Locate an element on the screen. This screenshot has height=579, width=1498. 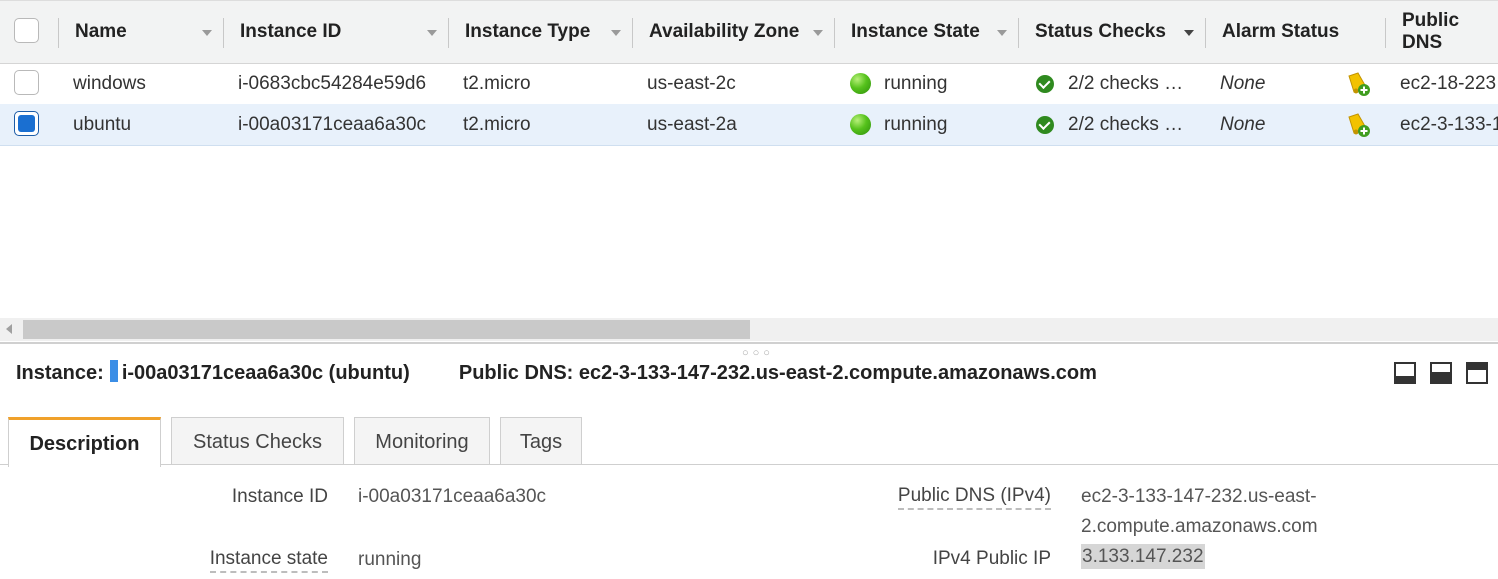
instance-value: i-00a03171ceaa6a30c (ubuntu) is located at coordinates (265, 373).